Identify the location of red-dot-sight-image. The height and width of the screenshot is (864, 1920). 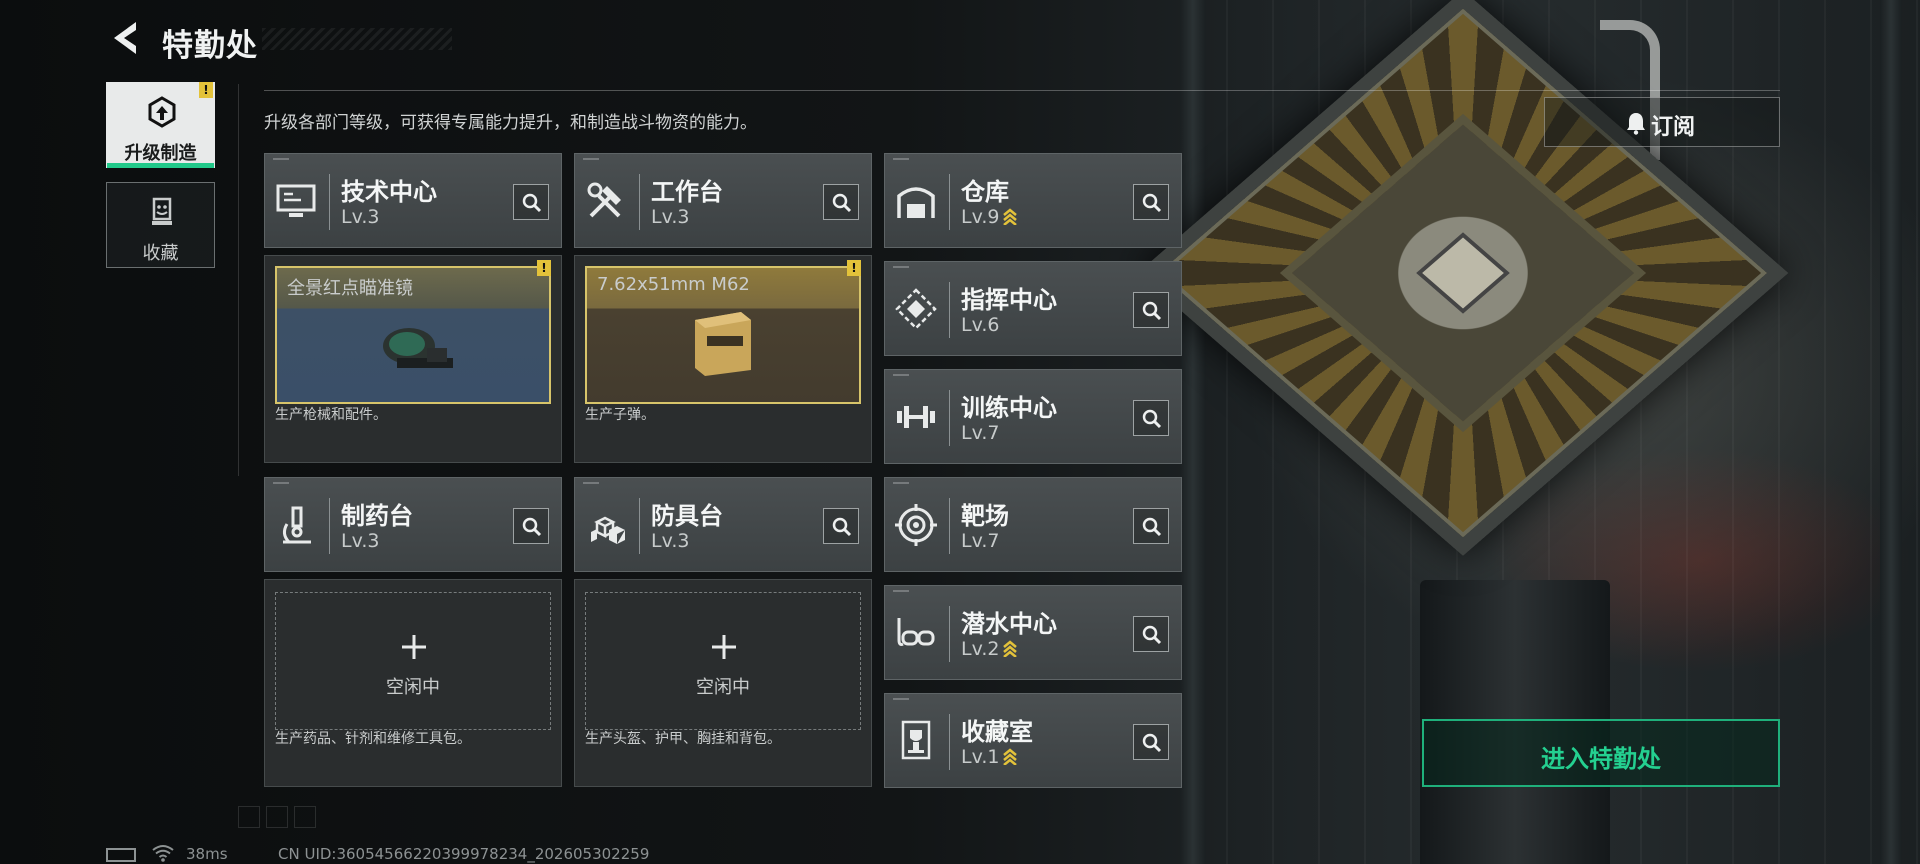
(418, 348).